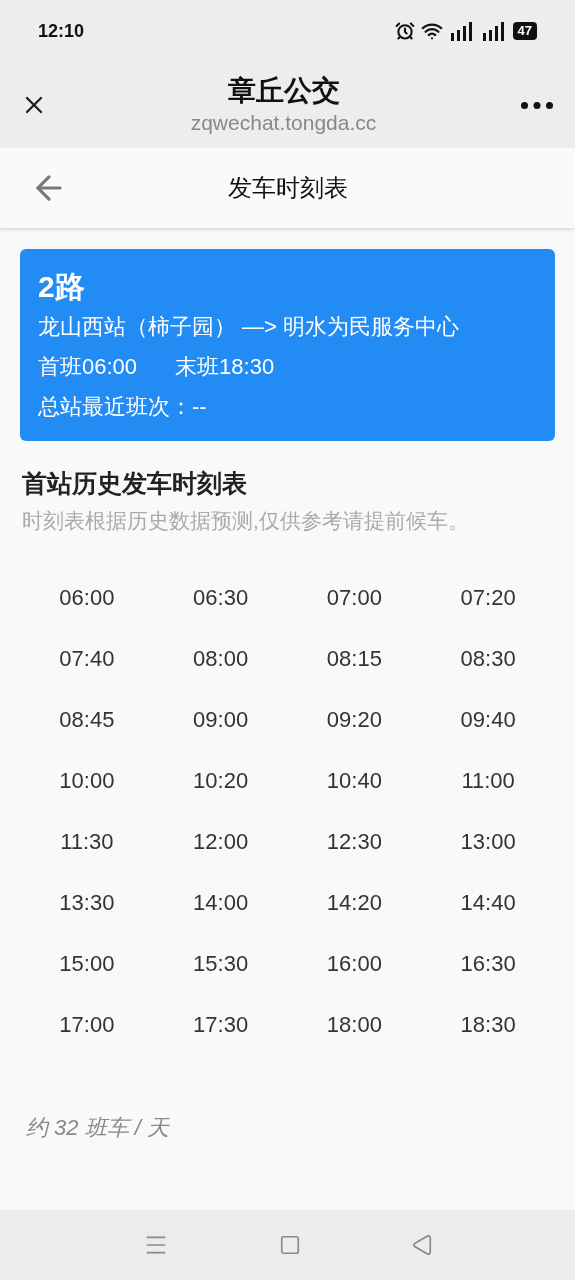  I want to click on departure-time: 15:30, so click(221, 964).